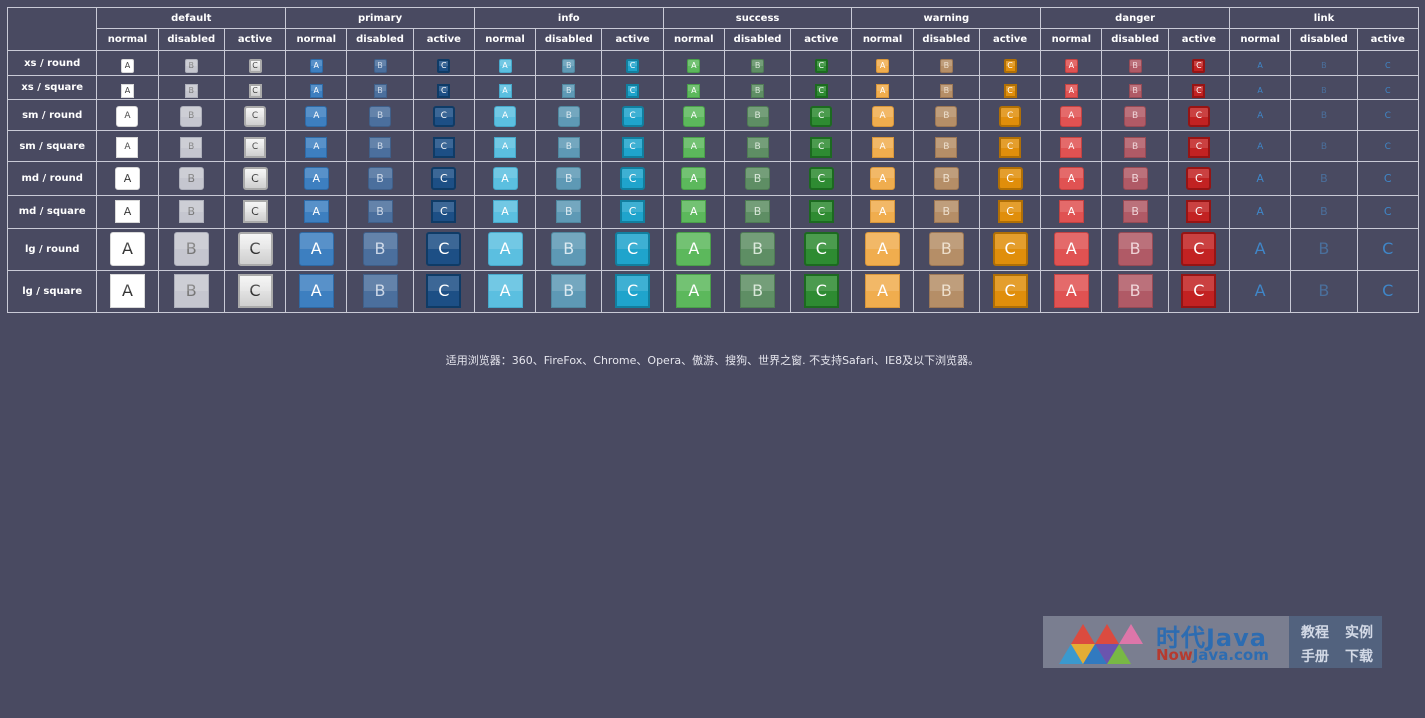 The image size is (1425, 718). What do you see at coordinates (633, 178) in the screenshot?
I see `info-active-md-round-button: C` at bounding box center [633, 178].